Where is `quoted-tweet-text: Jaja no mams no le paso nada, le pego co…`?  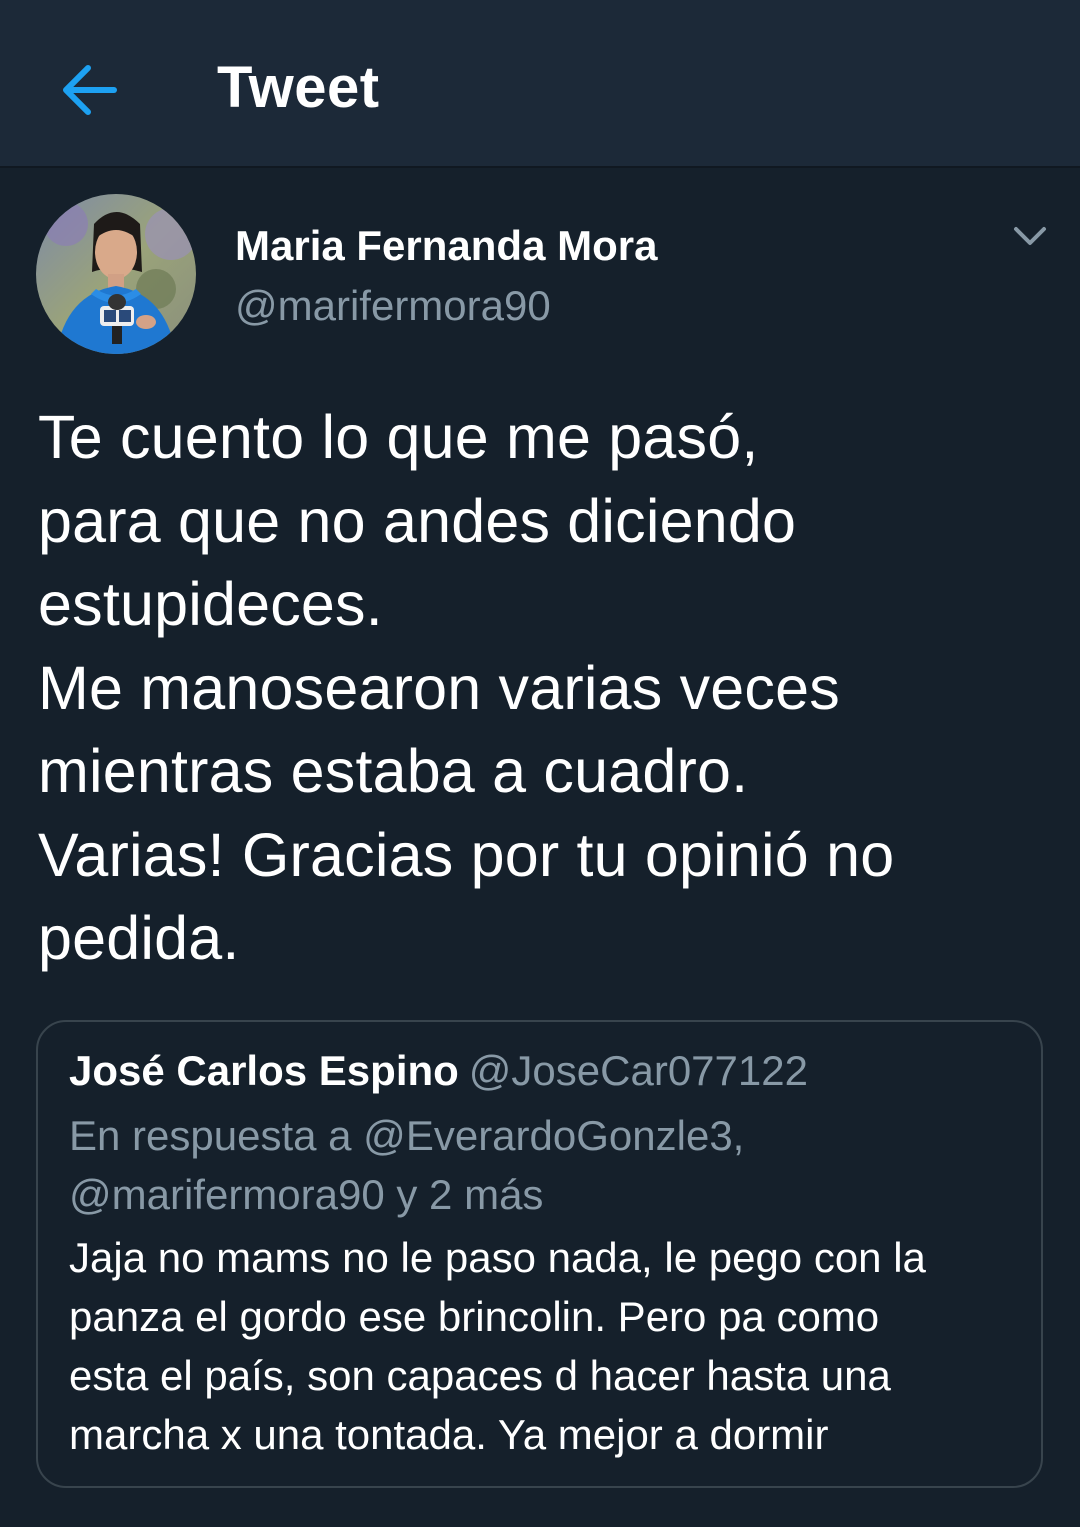
quoted-tweet-text: Jaja no mams no le paso nada, le pego co… is located at coordinates (497, 1346).